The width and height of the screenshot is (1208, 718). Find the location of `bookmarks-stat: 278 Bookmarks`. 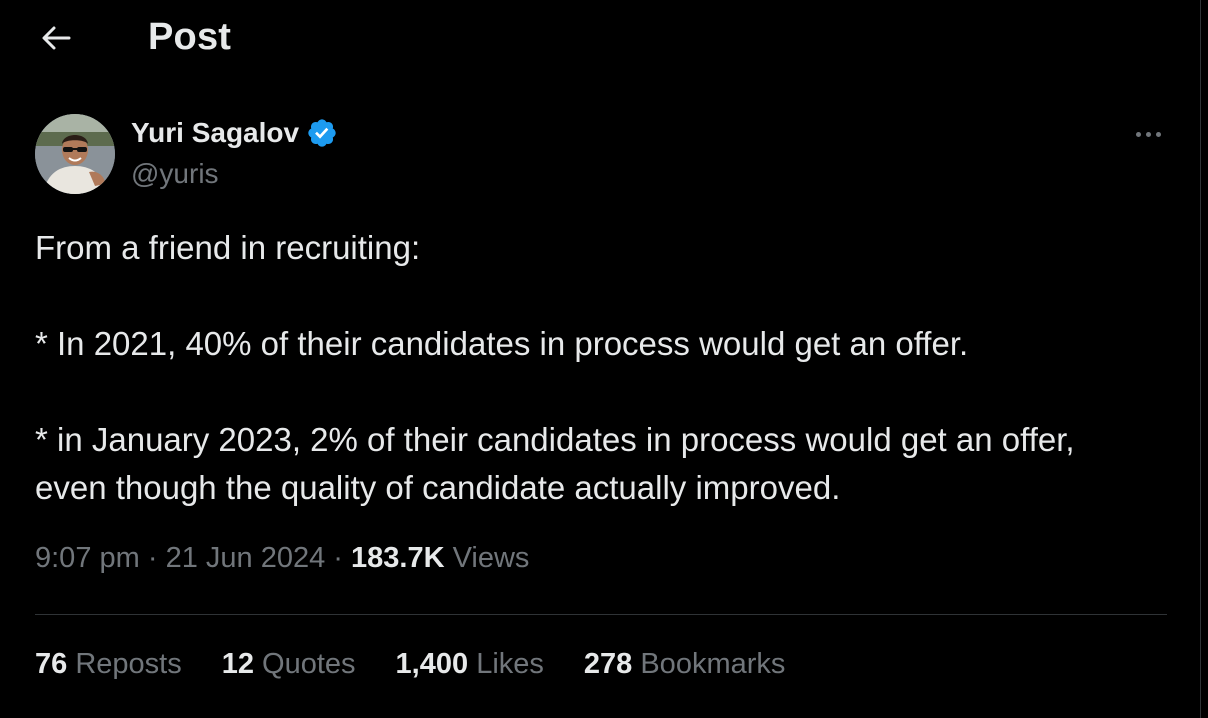

bookmarks-stat: 278 Bookmarks is located at coordinates (685, 664).